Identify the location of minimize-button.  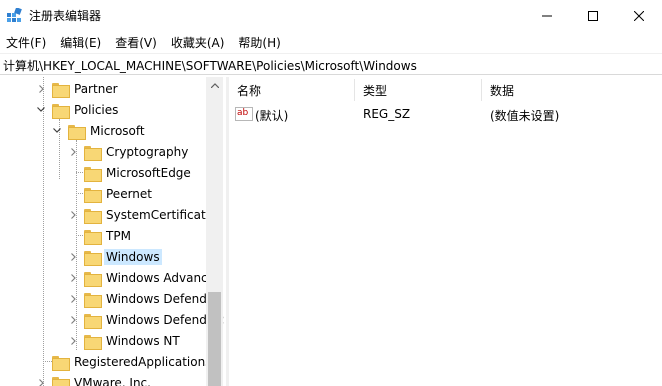
(547, 15).